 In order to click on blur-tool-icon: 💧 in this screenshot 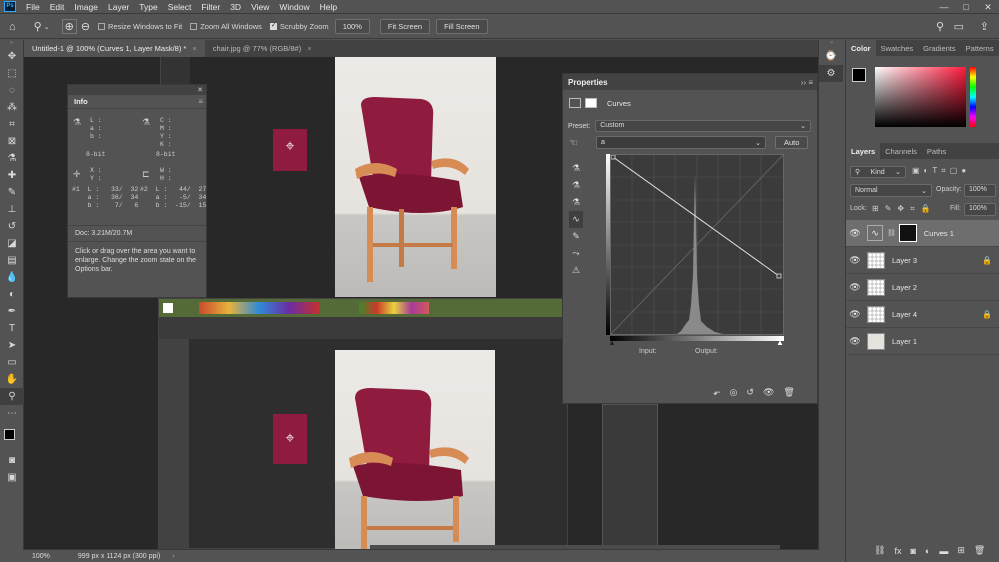, I will do `click(12, 277)`.